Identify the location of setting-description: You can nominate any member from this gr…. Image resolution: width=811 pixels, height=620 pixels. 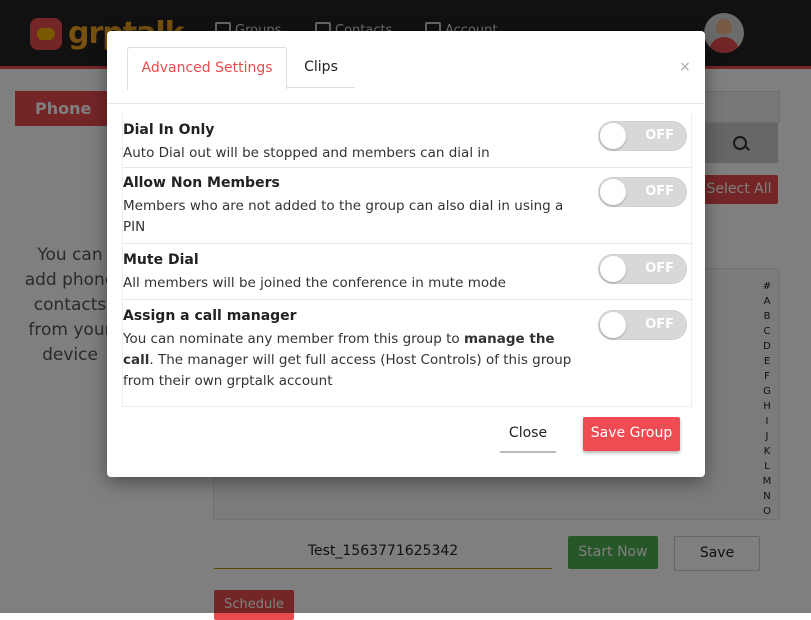
(353, 360).